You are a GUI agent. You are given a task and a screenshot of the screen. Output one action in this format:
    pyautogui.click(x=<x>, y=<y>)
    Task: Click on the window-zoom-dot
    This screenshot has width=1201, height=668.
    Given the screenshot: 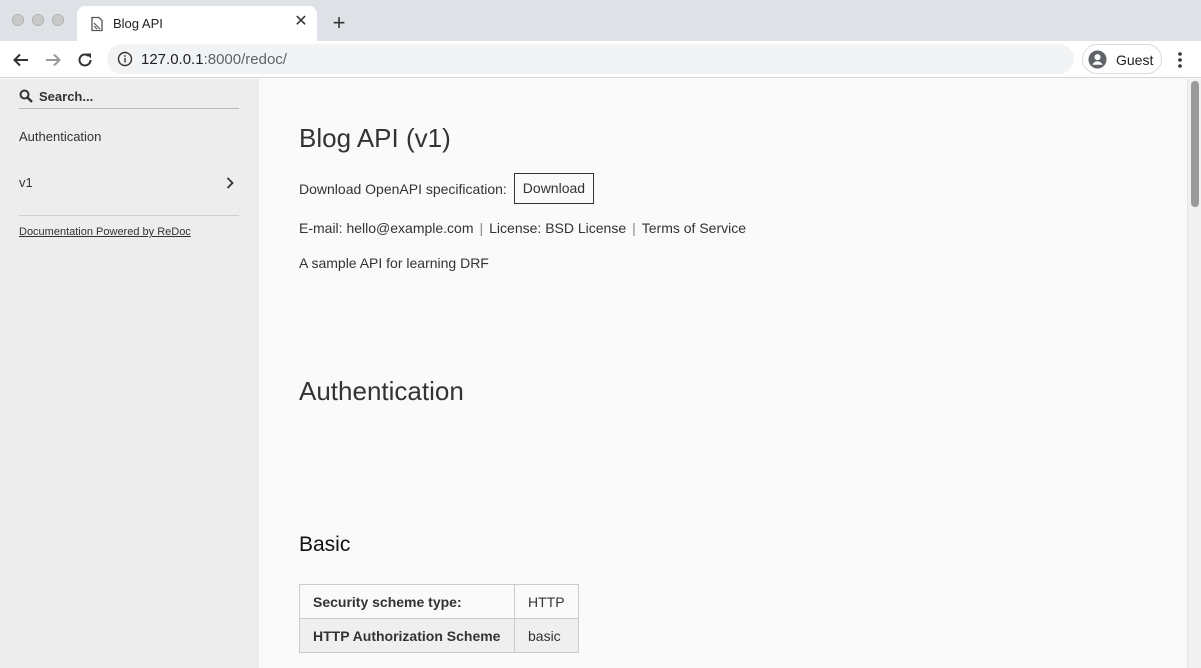 What is the action you would take?
    pyautogui.click(x=58, y=20)
    